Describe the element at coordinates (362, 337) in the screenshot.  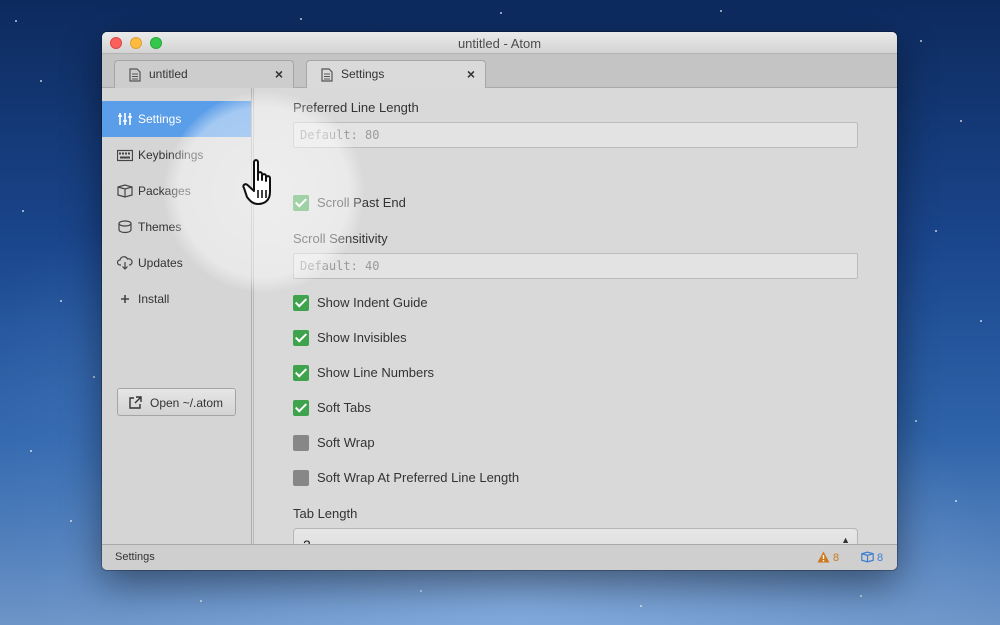
I see `show-invisibles-label: Show Invisibles` at that location.